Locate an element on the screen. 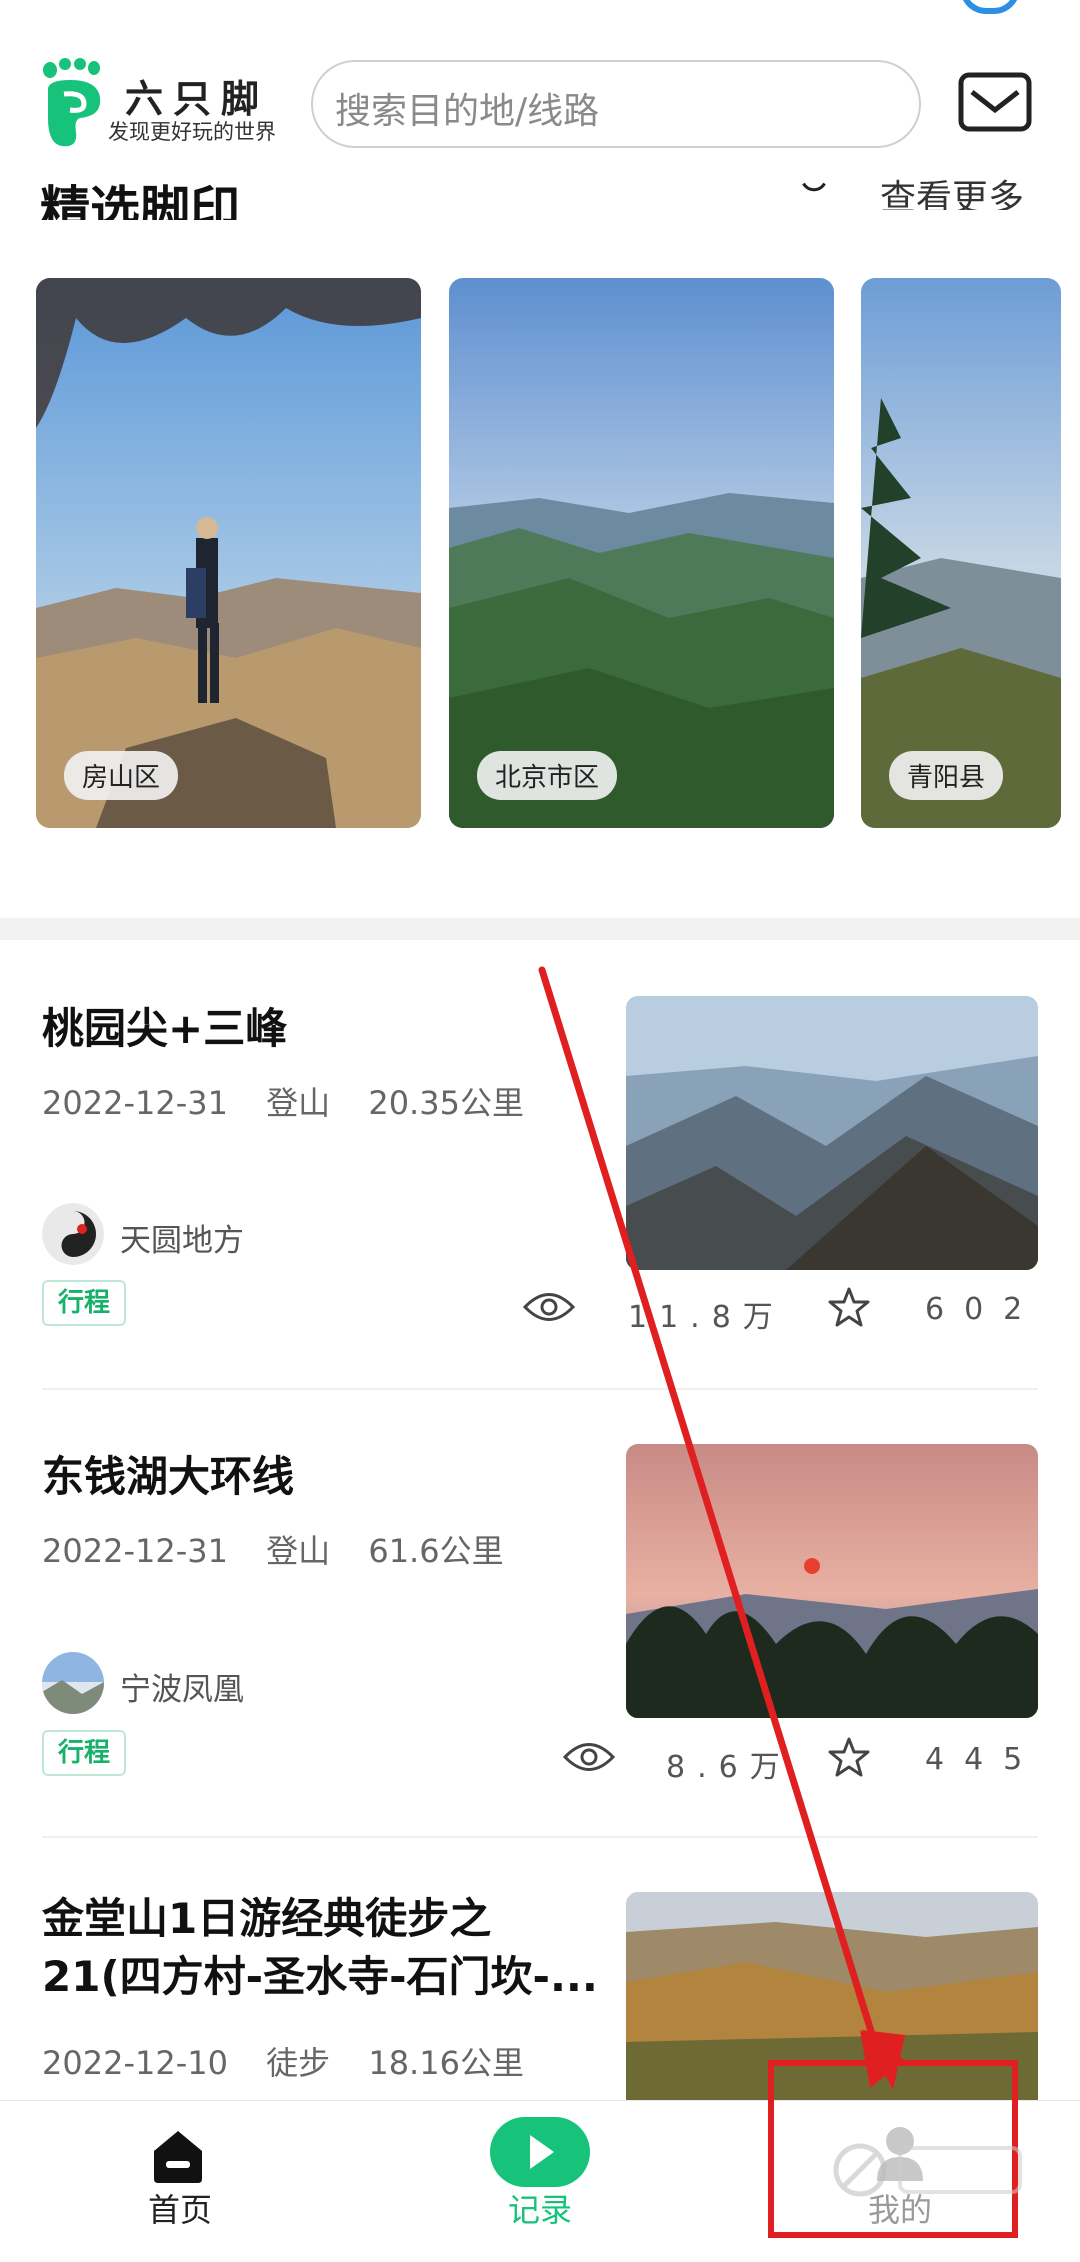  author-name: 宁波凤凰 is located at coordinates (182, 1686).